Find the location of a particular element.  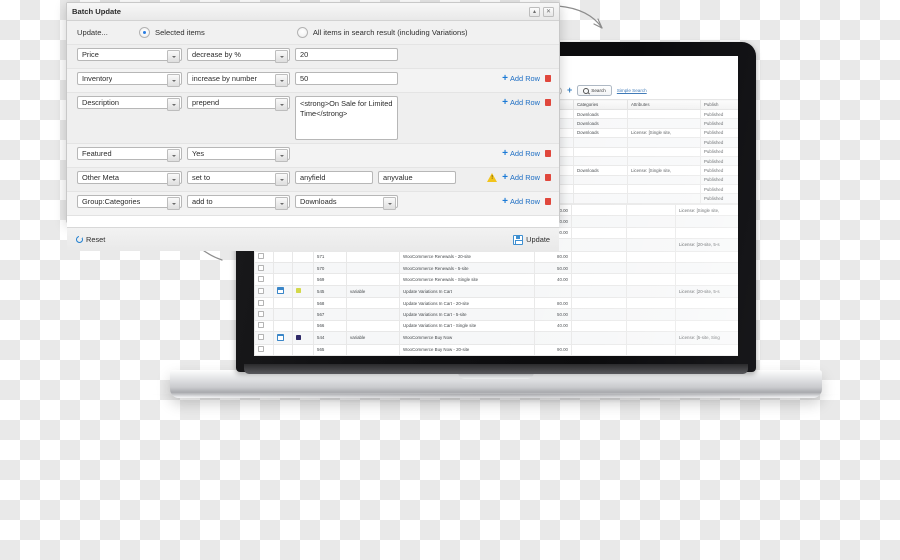

action-select: increase by number is located at coordinates (238, 79).